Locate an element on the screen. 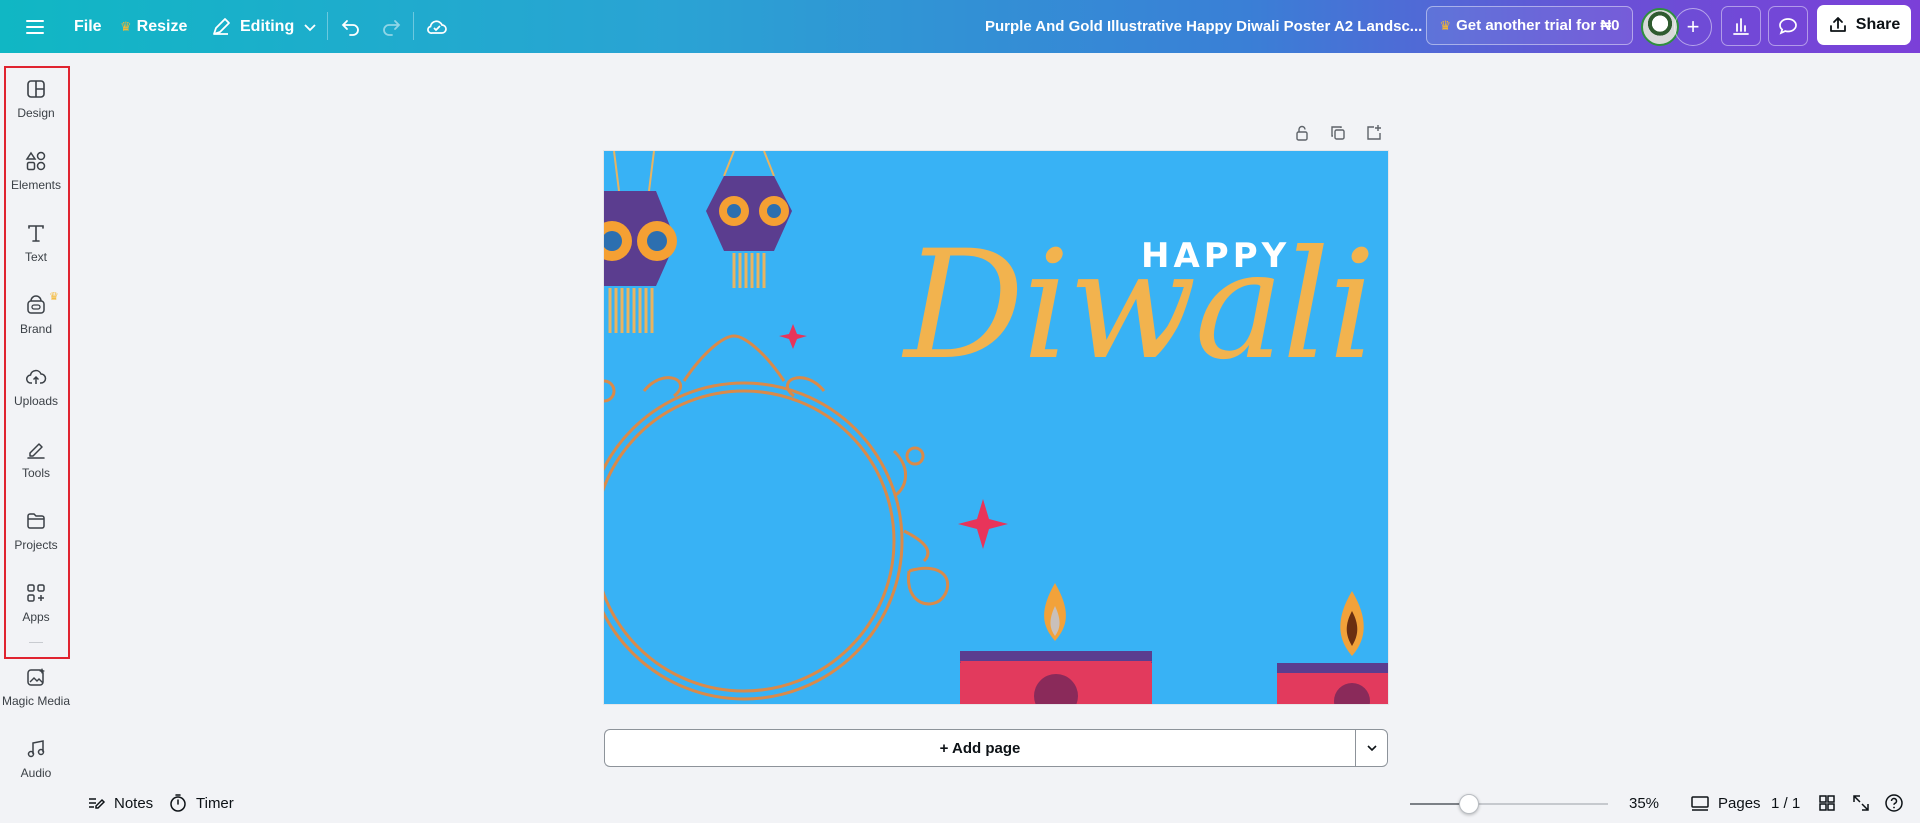 This screenshot has height=823, width=1920. file-menu-label: File is located at coordinates (88, 26).